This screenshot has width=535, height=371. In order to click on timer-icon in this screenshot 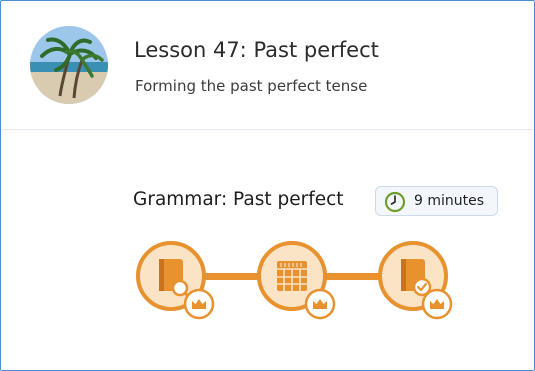, I will do `click(395, 204)`.